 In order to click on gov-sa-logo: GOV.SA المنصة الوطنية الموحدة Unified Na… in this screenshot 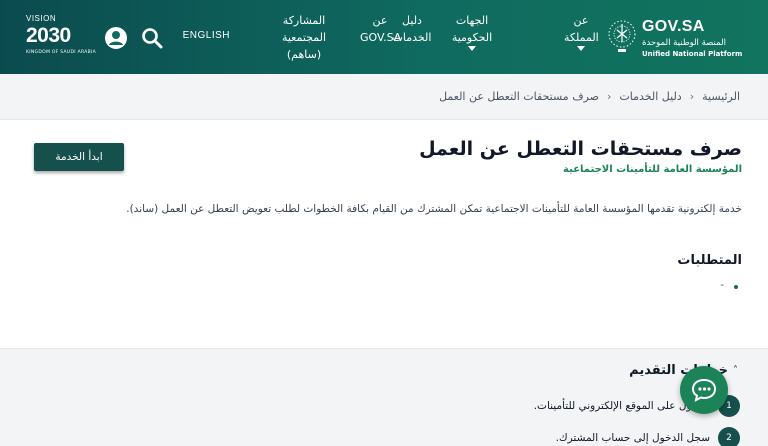, I will do `click(680, 37)`.